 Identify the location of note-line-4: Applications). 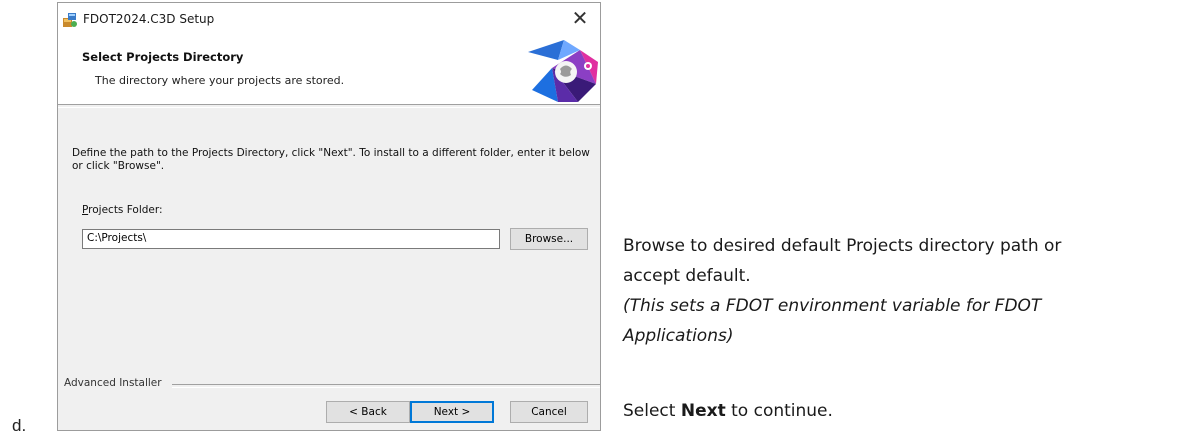
(678, 336).